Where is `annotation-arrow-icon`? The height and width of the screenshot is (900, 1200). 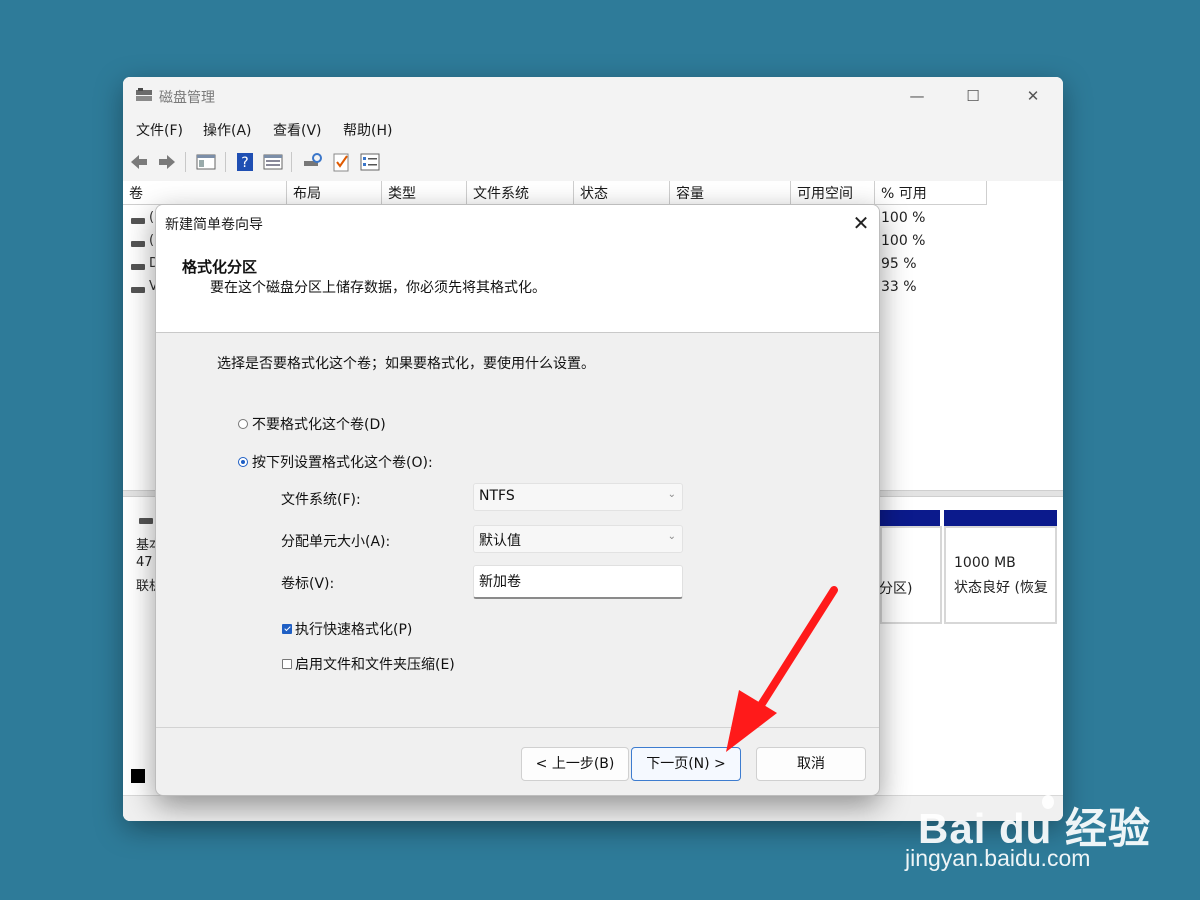 annotation-arrow-icon is located at coordinates (782, 669).